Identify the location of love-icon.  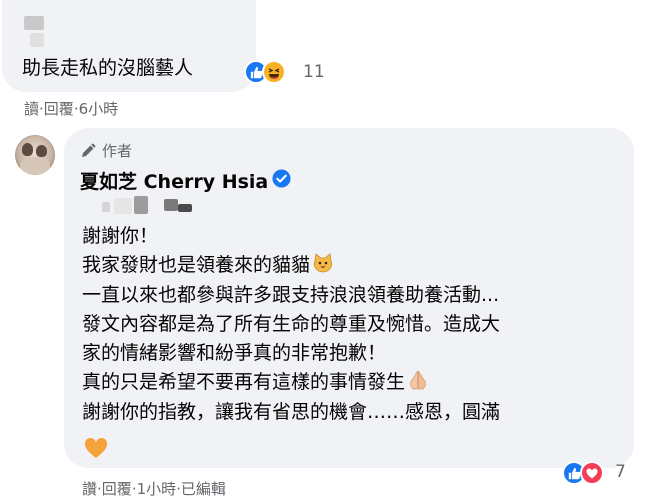
(592, 473).